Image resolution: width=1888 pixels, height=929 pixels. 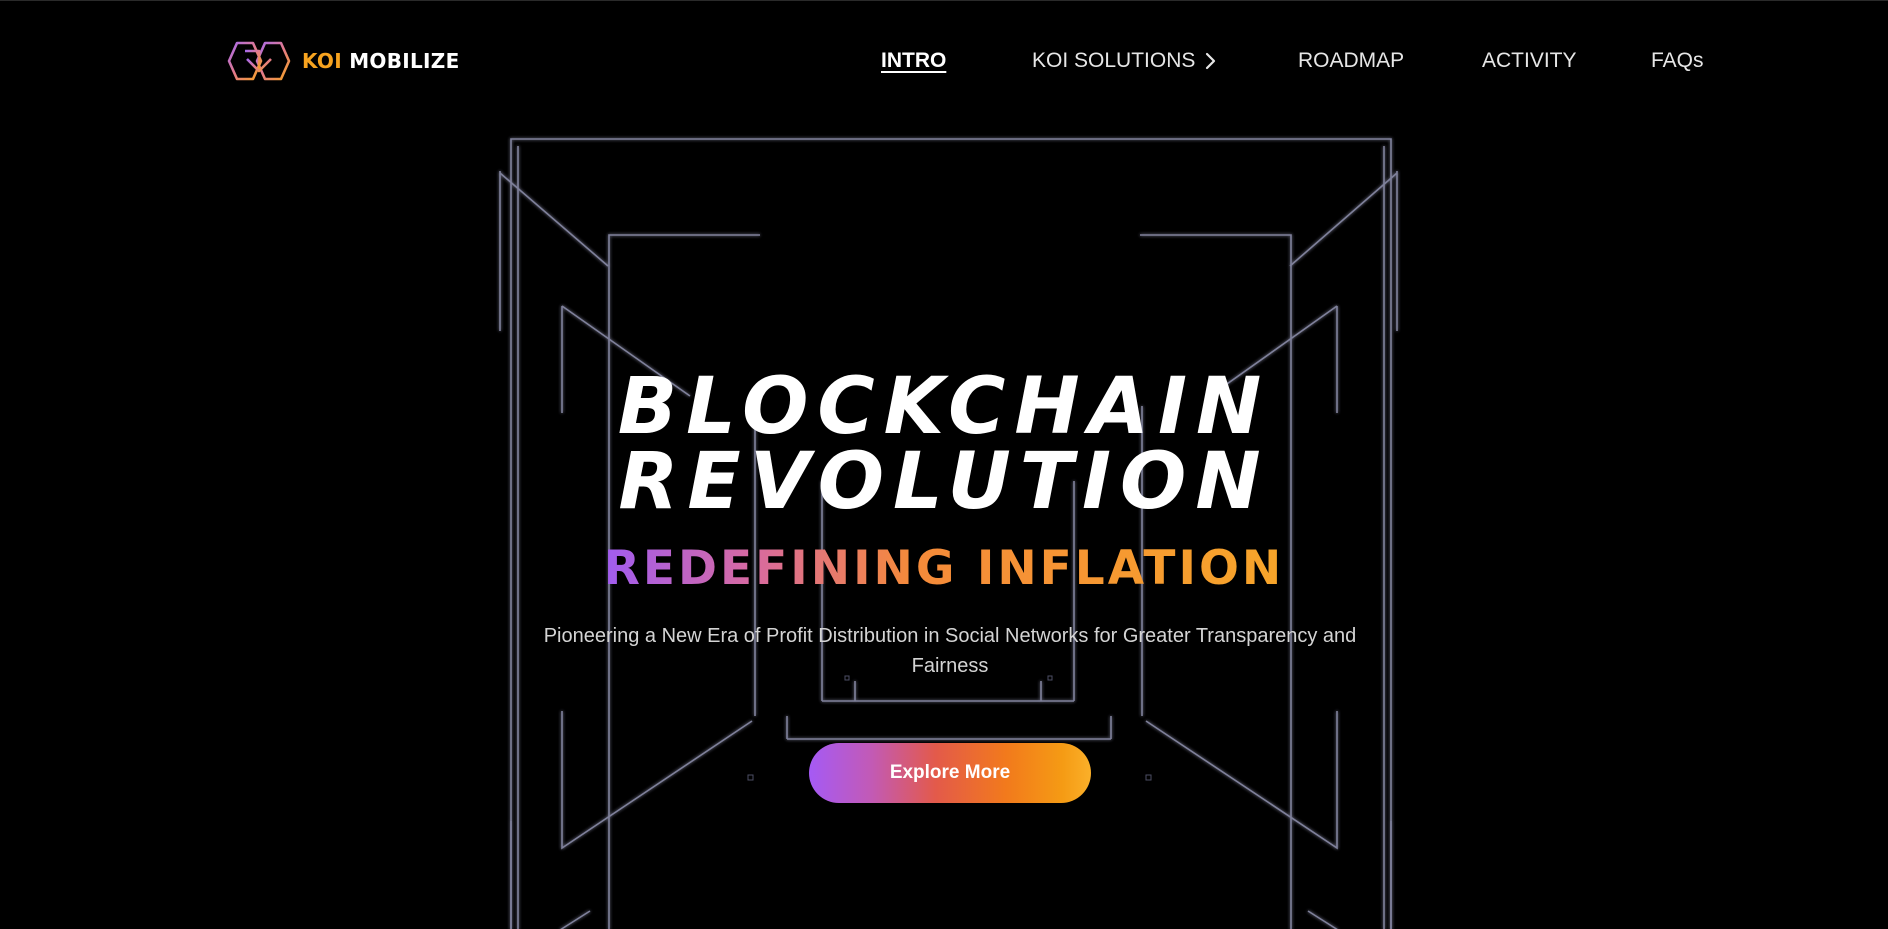 I want to click on nav-item-activity: ACTIVITY, so click(x=1529, y=61).